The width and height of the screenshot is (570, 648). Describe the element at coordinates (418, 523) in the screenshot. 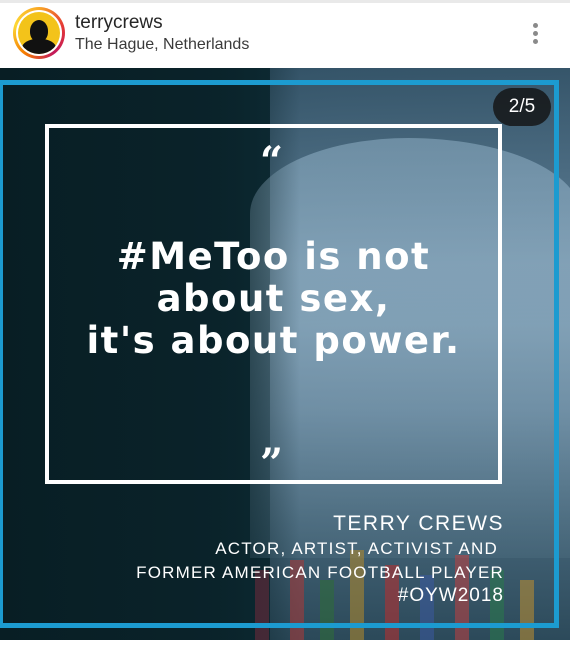

I see `credit-name: TERRY CREWS` at that location.